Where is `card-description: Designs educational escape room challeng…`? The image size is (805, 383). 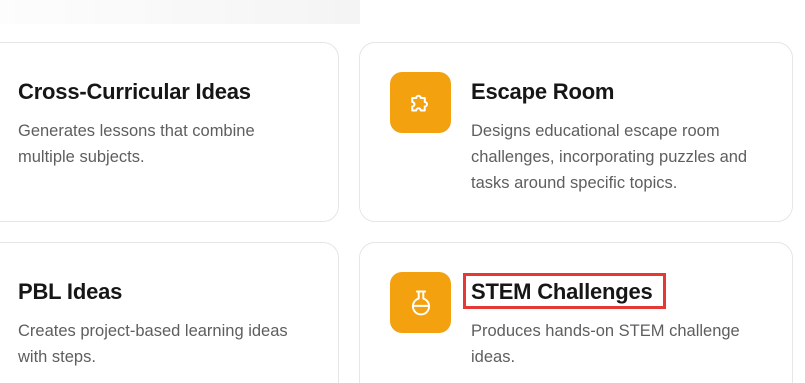
card-description: Designs educational escape room challeng… is located at coordinates (609, 157).